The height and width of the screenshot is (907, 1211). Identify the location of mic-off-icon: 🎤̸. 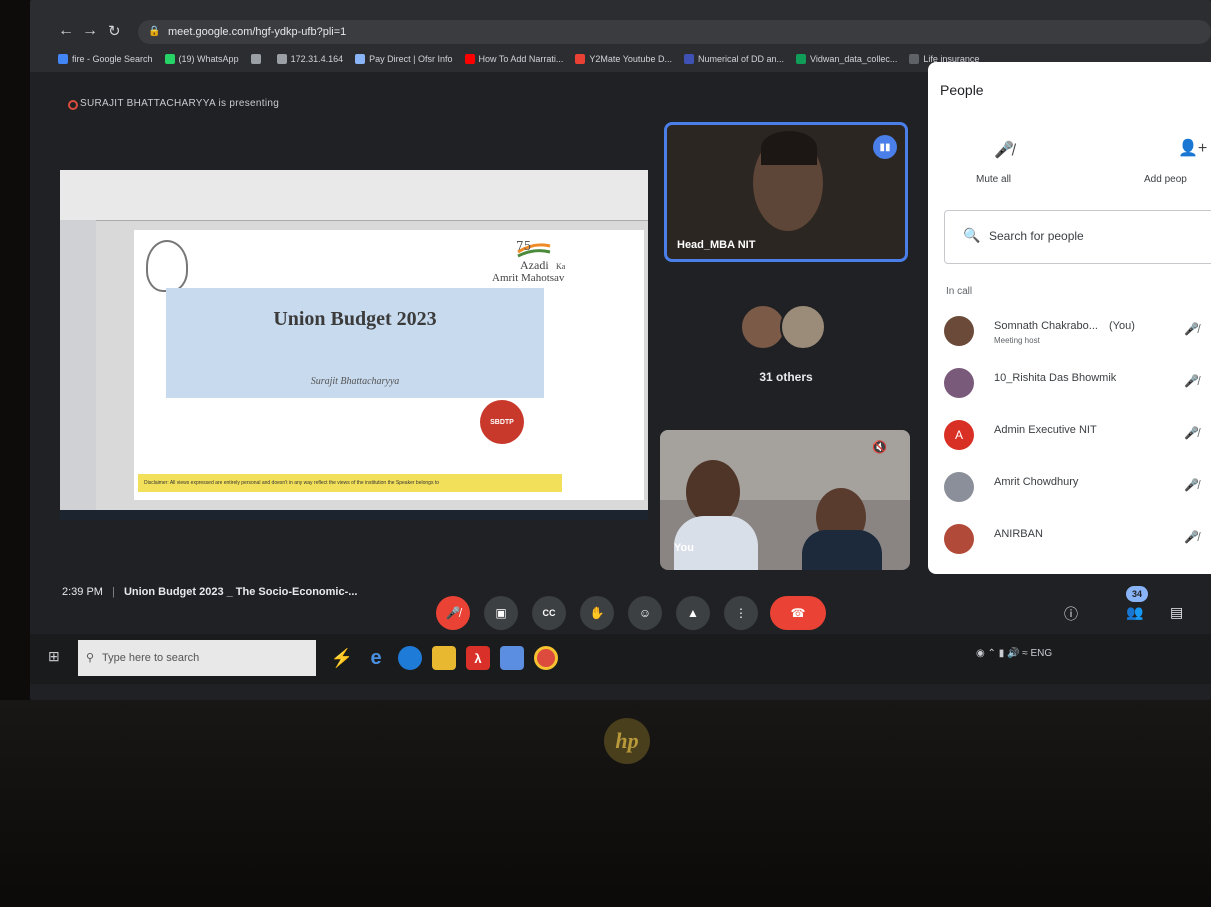
(453, 613).